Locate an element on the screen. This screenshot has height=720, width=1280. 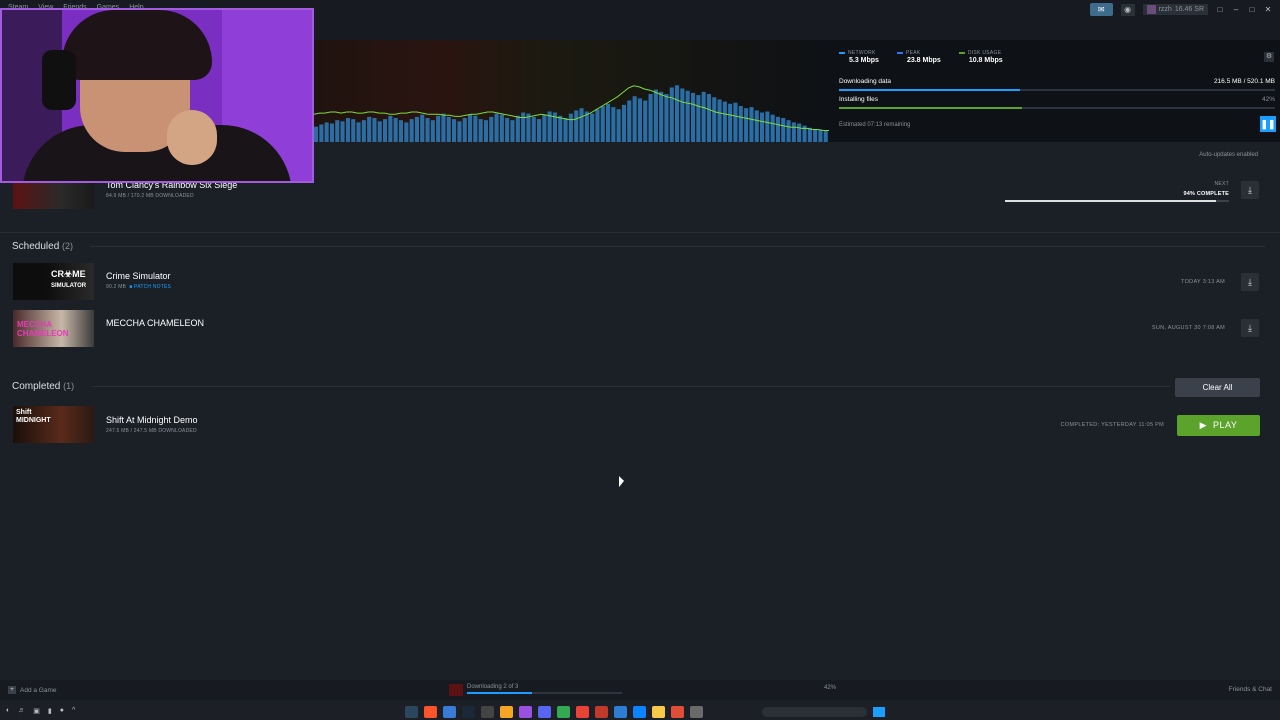
current-game-progress: 84.9 MB / 170.2 MB DOWNLOADED is located at coordinates (150, 196).